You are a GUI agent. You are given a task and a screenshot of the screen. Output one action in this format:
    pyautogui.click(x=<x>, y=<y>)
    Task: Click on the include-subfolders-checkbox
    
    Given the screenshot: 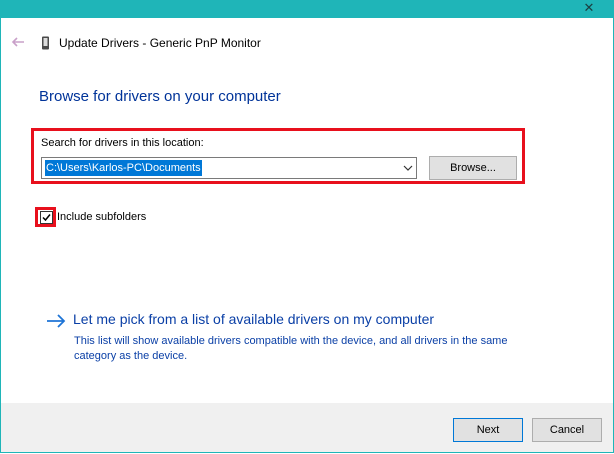 What is the action you would take?
    pyautogui.click(x=46, y=217)
    